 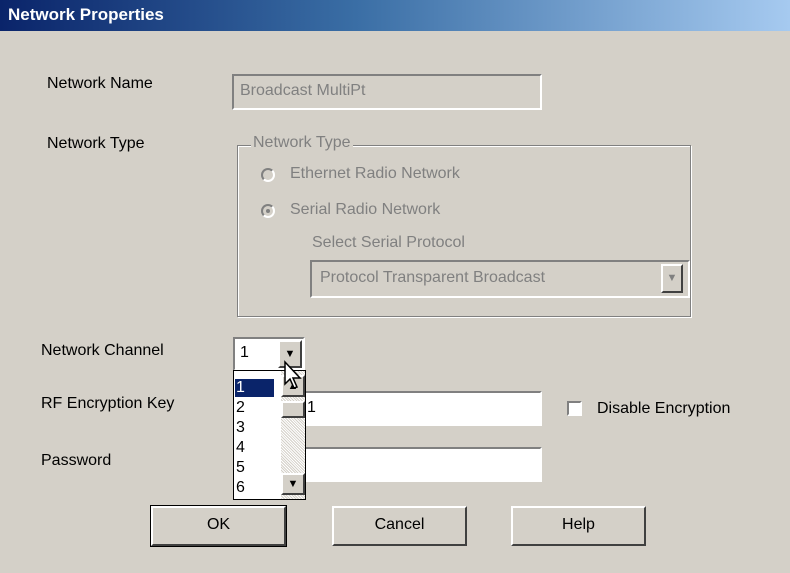 I want to click on window-title: Network Properties, so click(x=86, y=14).